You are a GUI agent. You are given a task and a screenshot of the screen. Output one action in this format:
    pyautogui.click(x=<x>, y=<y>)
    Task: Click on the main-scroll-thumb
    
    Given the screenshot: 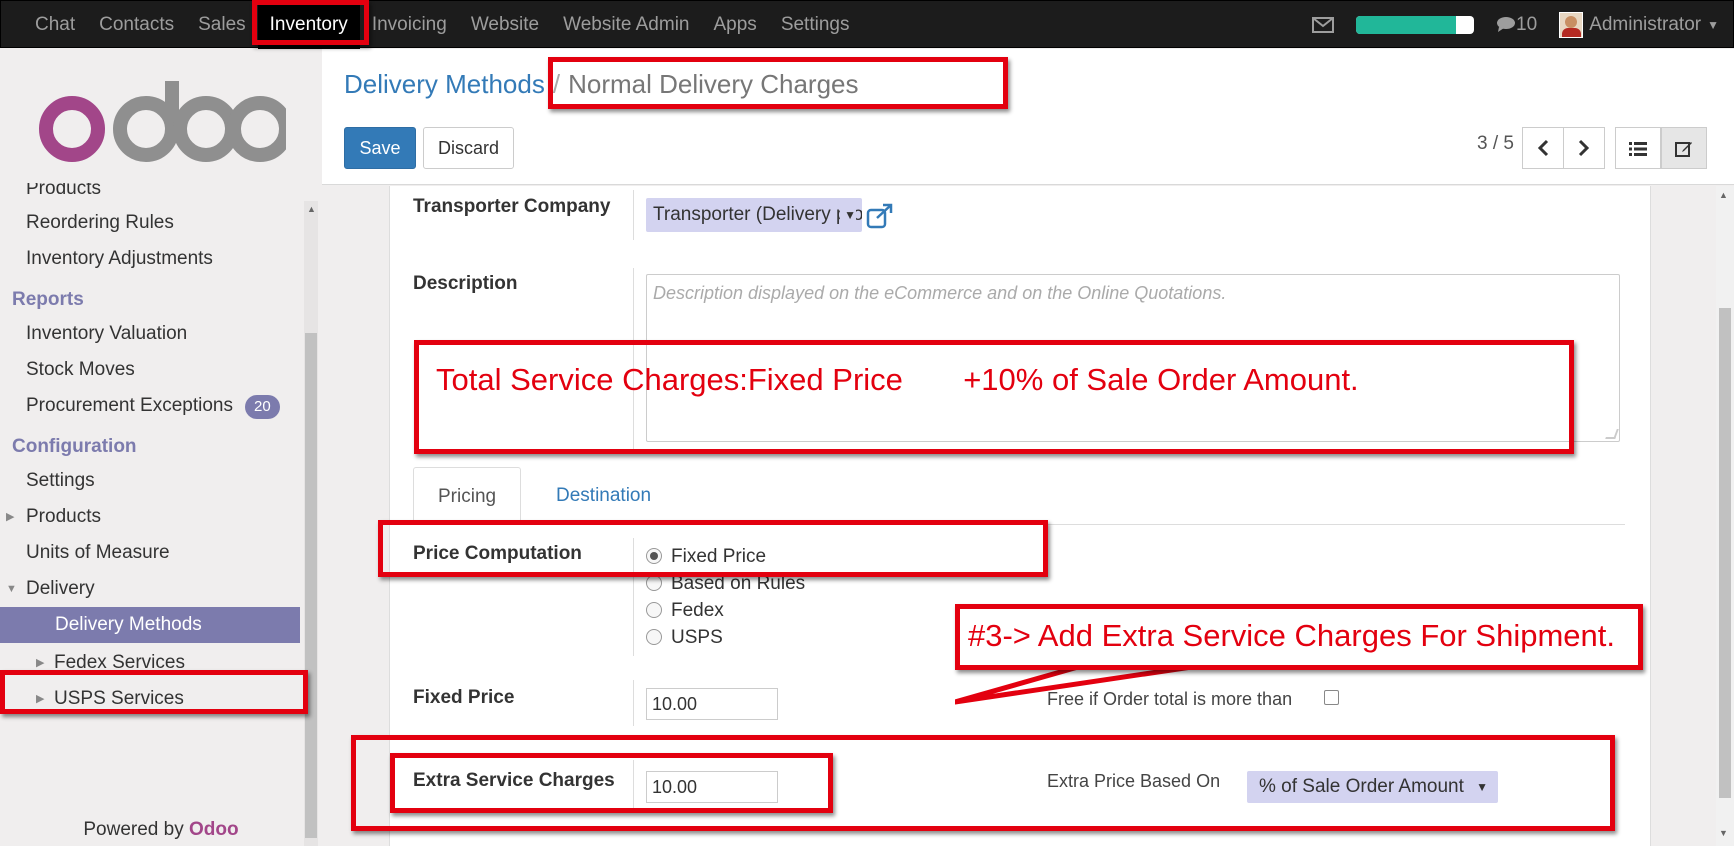 What is the action you would take?
    pyautogui.click(x=1725, y=553)
    